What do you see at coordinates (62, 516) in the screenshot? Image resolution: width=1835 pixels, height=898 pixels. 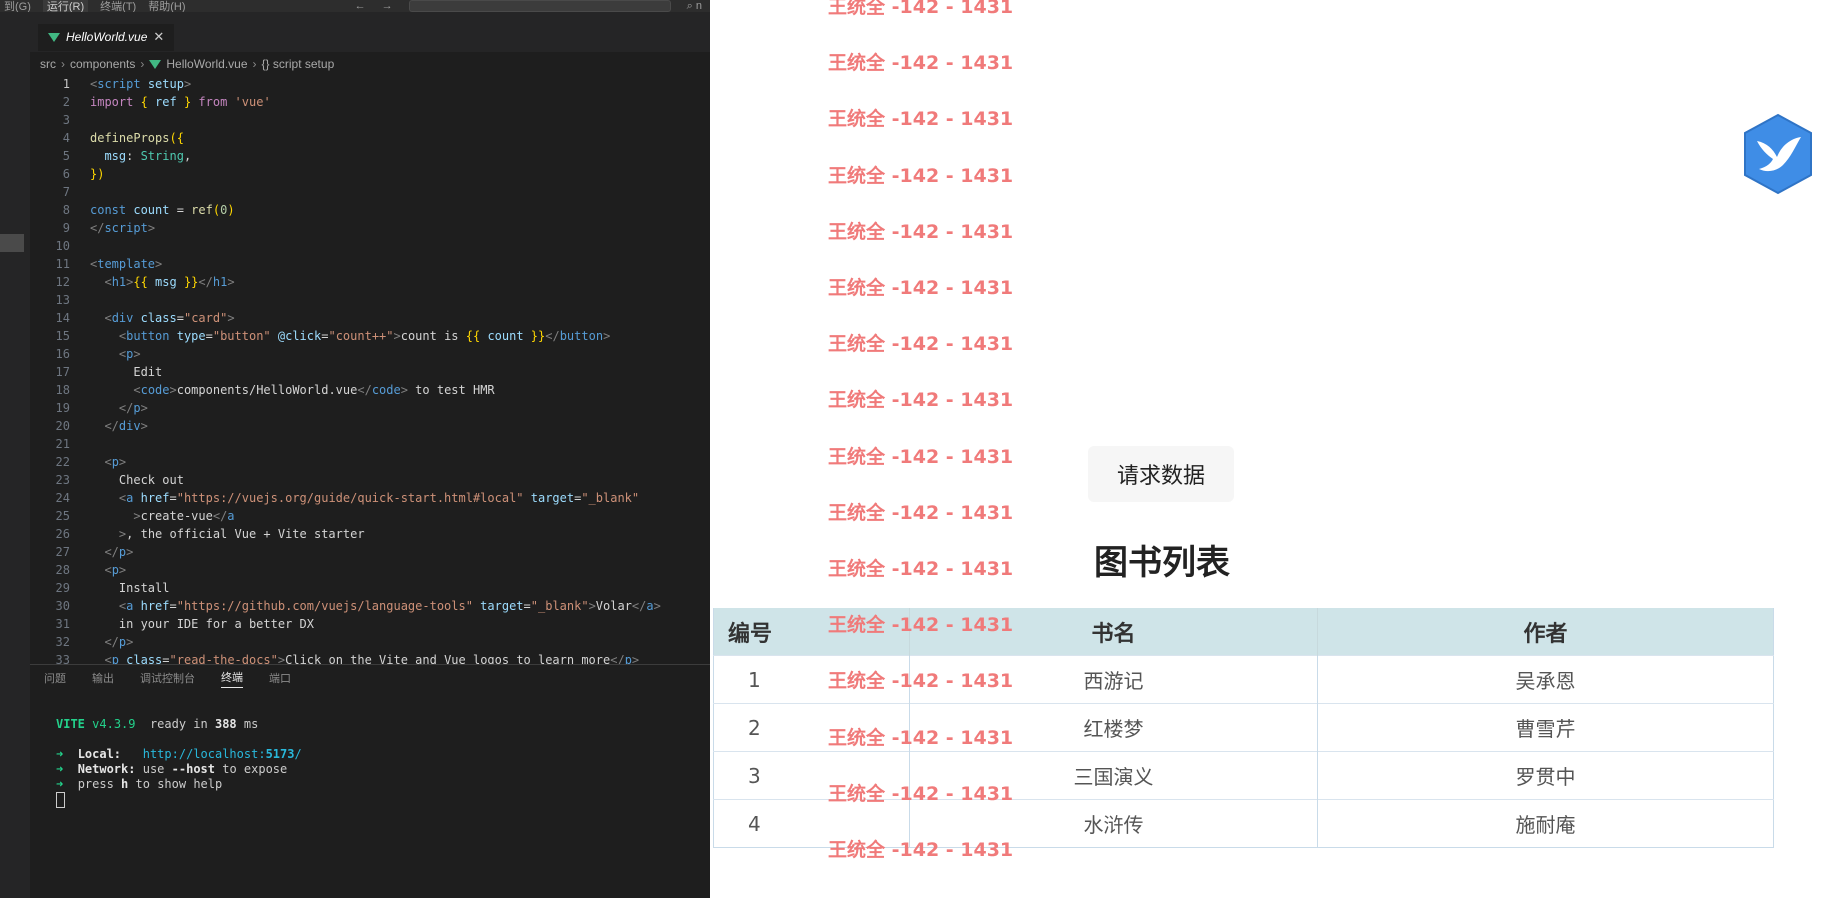 I see `line-number: 25` at bounding box center [62, 516].